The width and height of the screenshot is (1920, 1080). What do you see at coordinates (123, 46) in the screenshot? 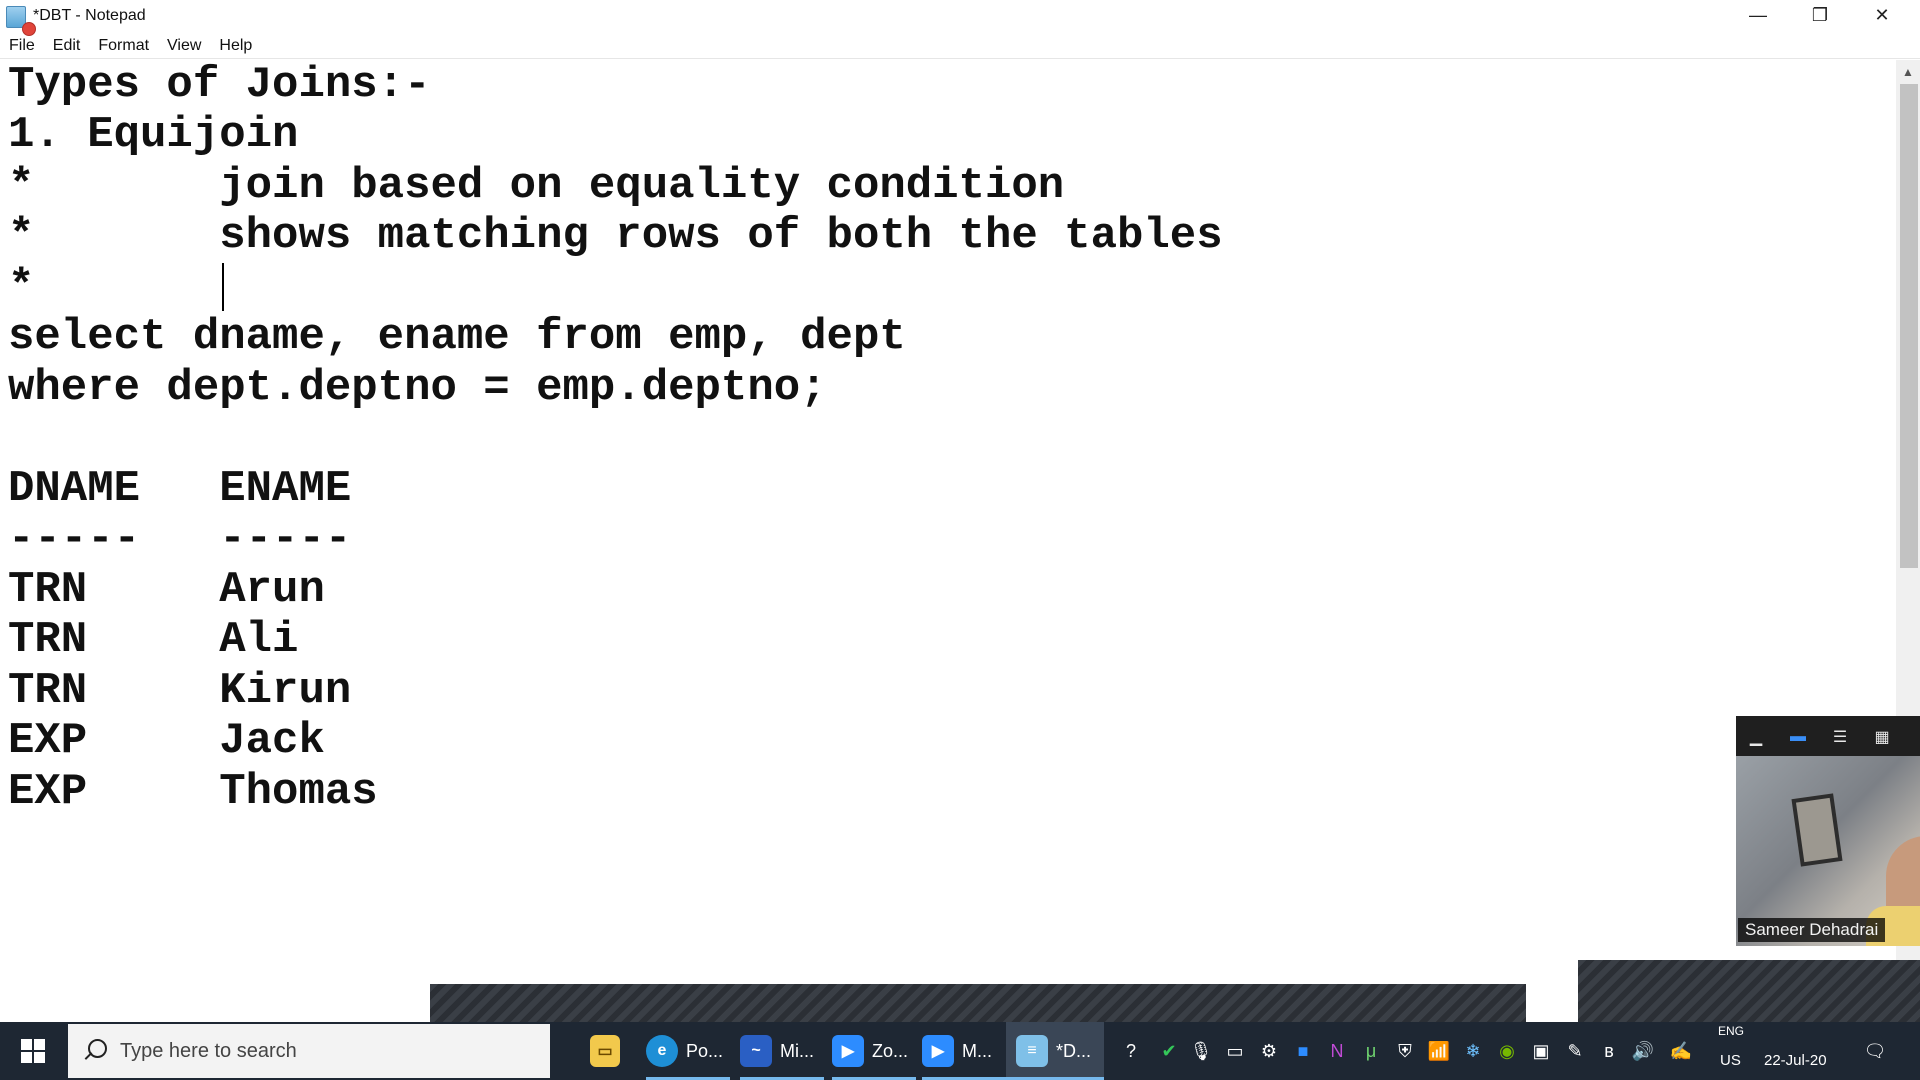
I see `menu-format: Format` at bounding box center [123, 46].